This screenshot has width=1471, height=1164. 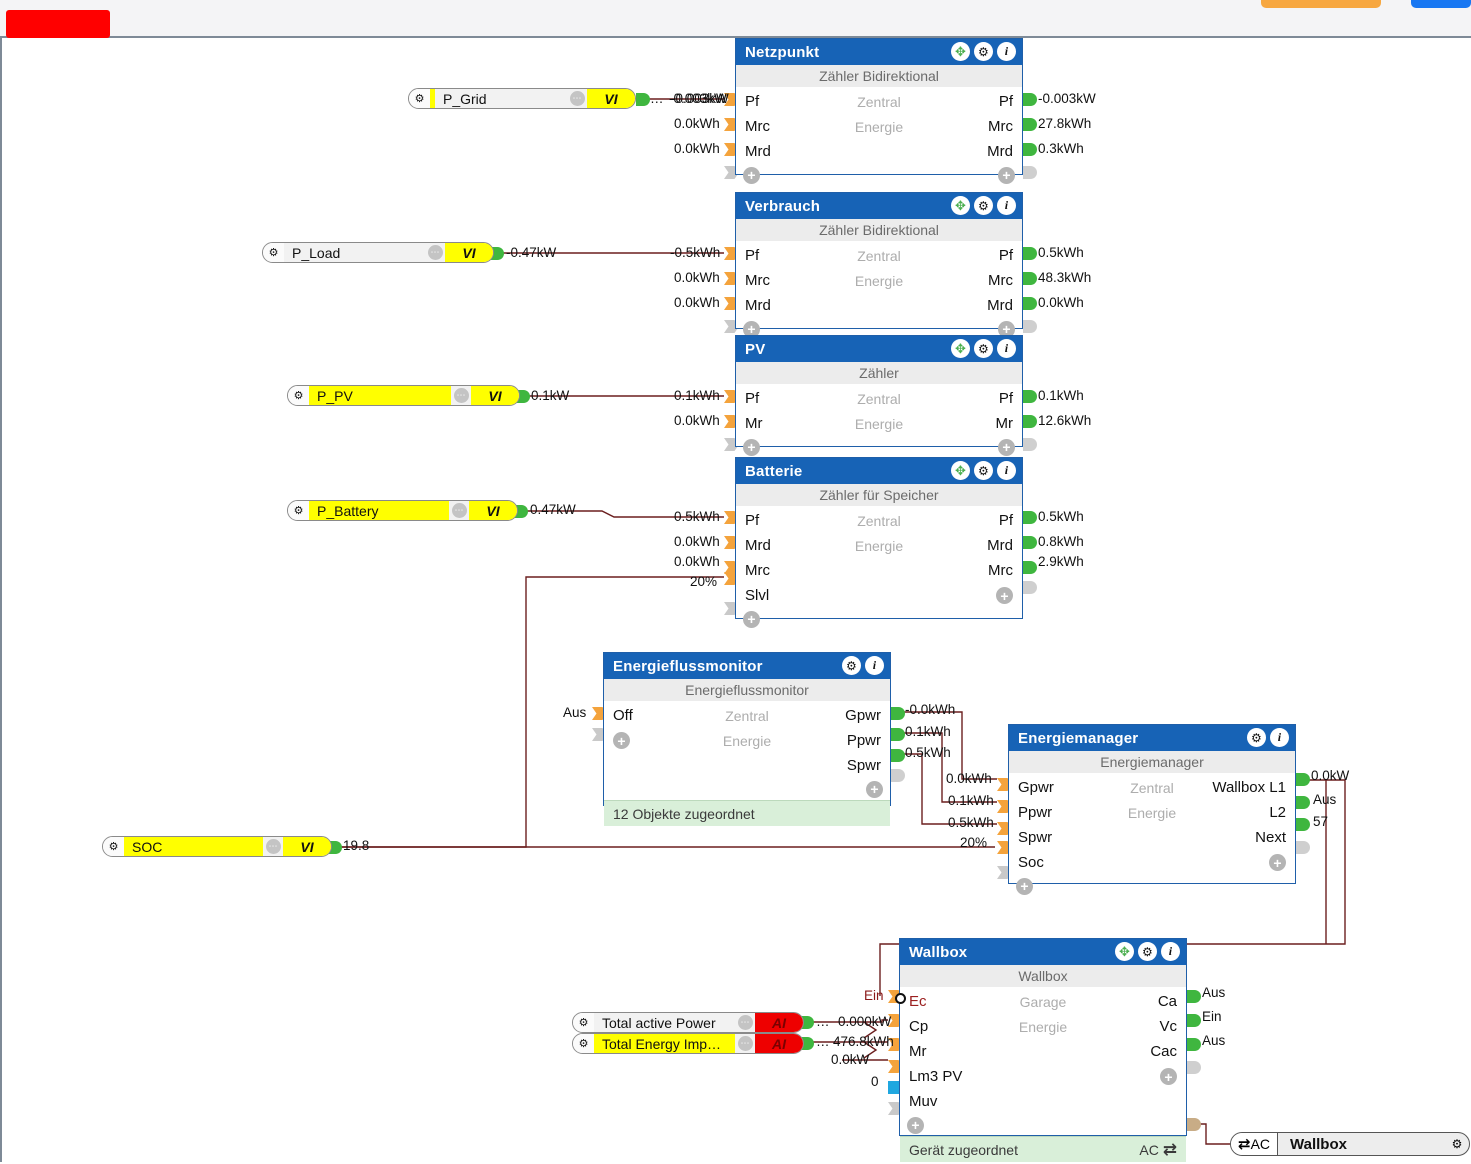 What do you see at coordinates (879, 570) in the screenshot?
I see `port-row: Mrc Mrc` at bounding box center [879, 570].